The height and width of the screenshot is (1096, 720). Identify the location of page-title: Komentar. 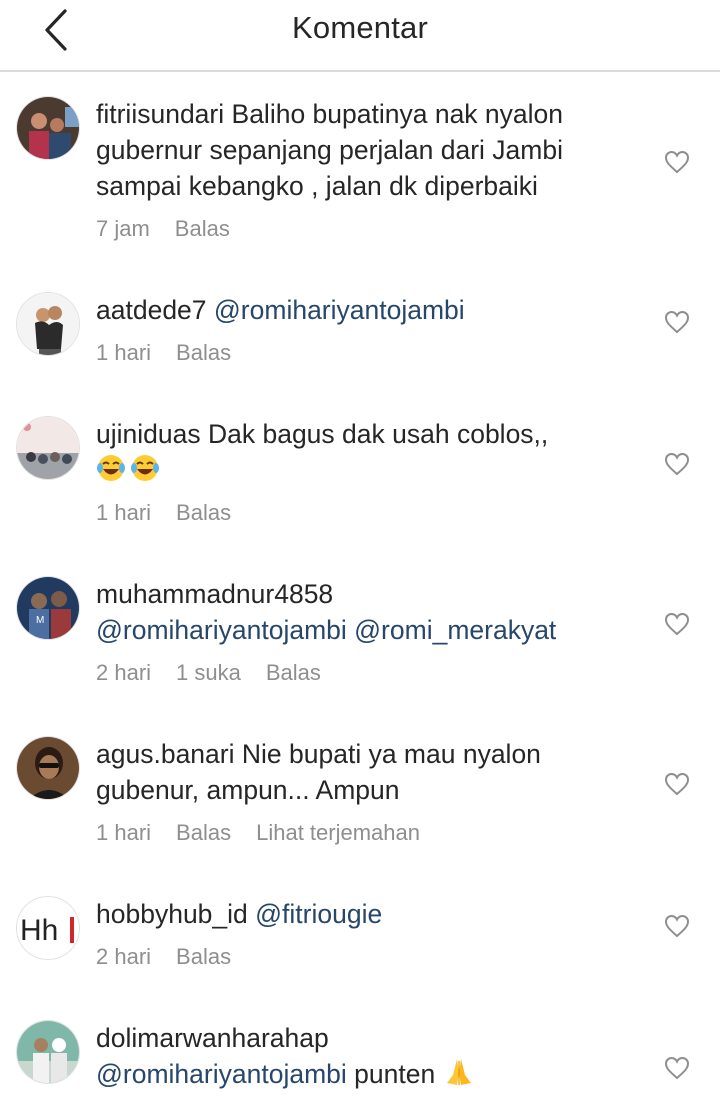
(360, 27).